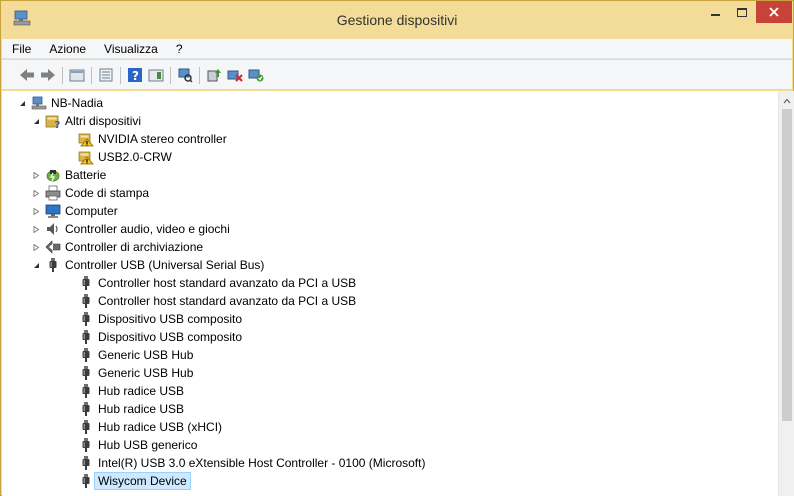 The image size is (794, 496). I want to click on tree-node-controller-di-archiviazione: Controller di archiviazione, so click(183, 247).